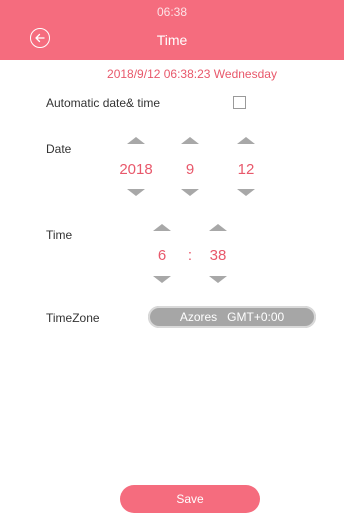 Image resolution: width=344 pixels, height=516 pixels. I want to click on timezone-value: Azores GMT+0:00, so click(232, 317).